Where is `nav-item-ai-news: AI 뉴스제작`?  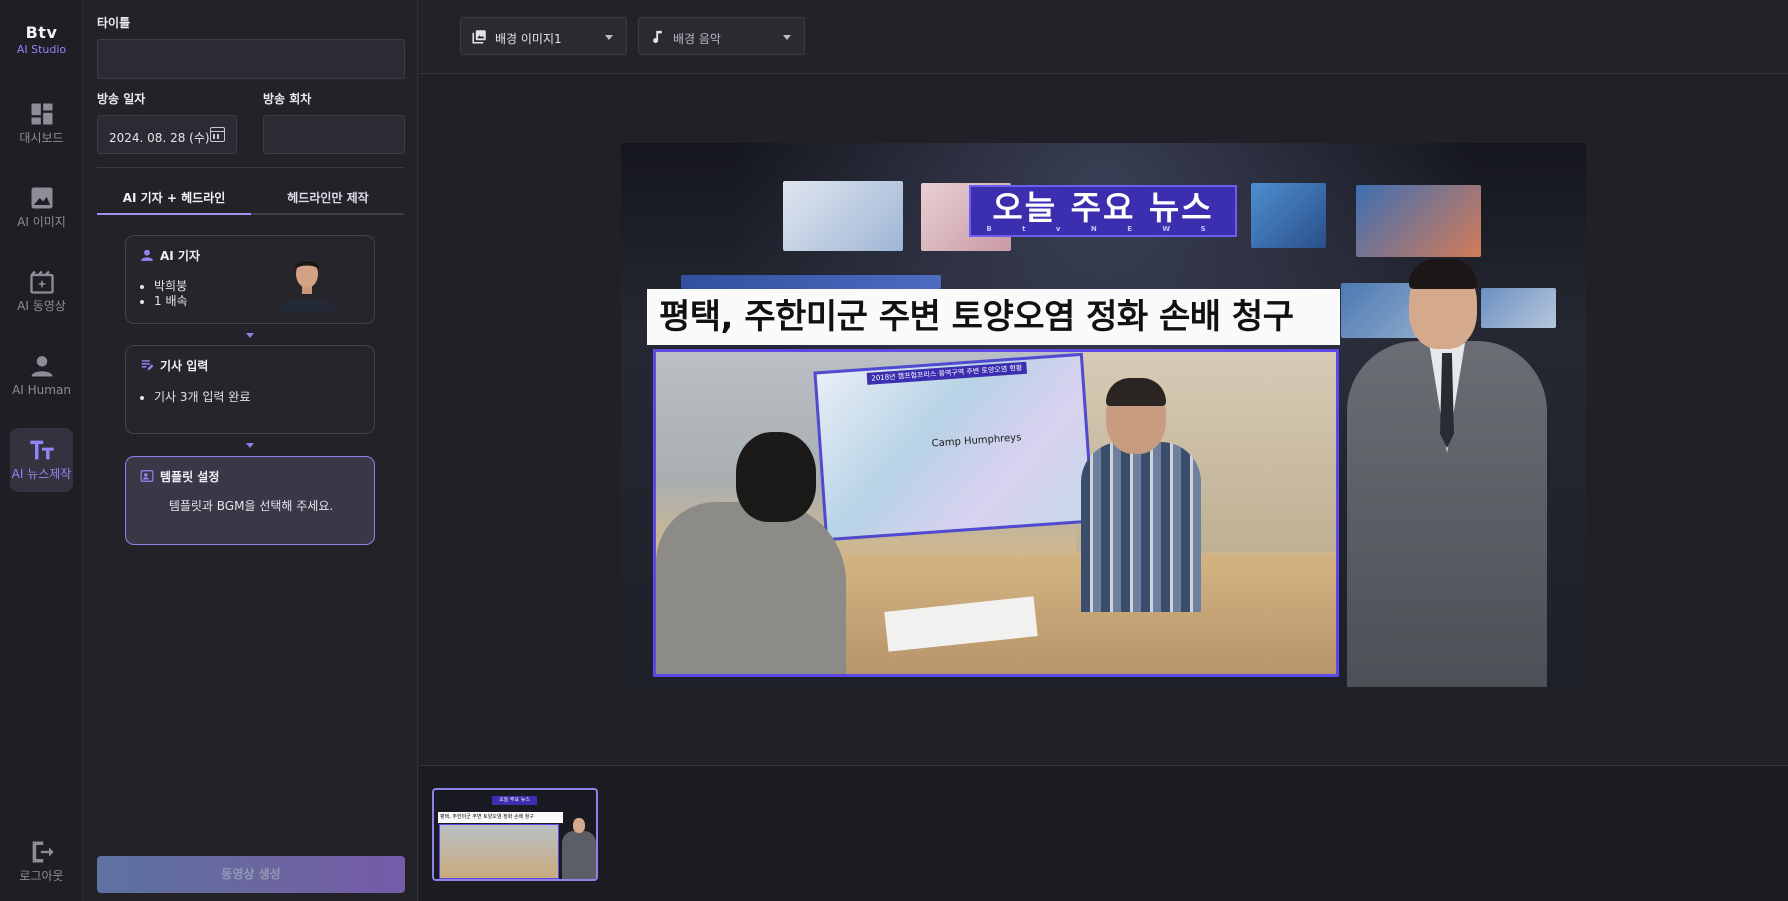
nav-item-ai-news: AI 뉴스제작 is located at coordinates (41, 460).